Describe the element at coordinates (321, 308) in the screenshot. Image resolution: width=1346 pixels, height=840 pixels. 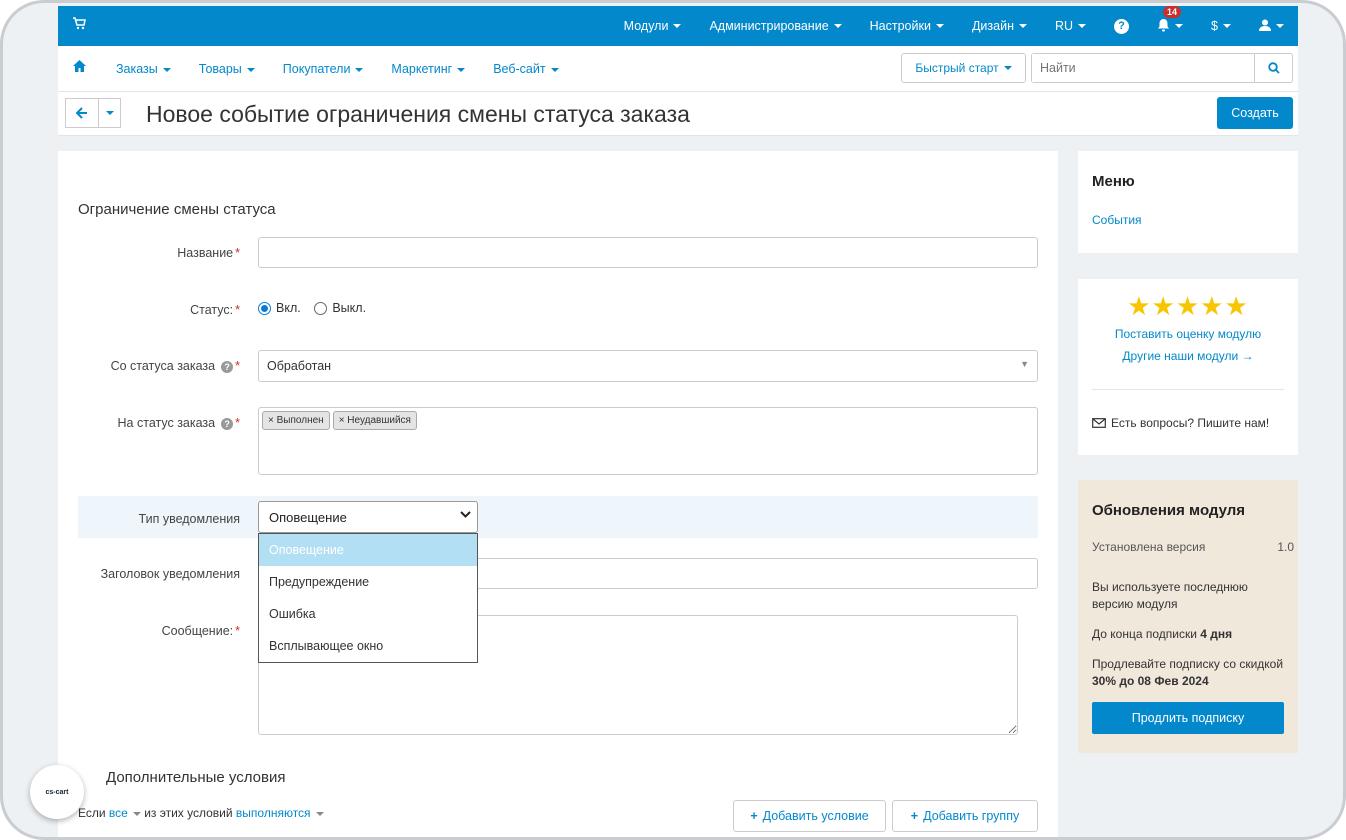
I see `radio-empty-icon` at that location.